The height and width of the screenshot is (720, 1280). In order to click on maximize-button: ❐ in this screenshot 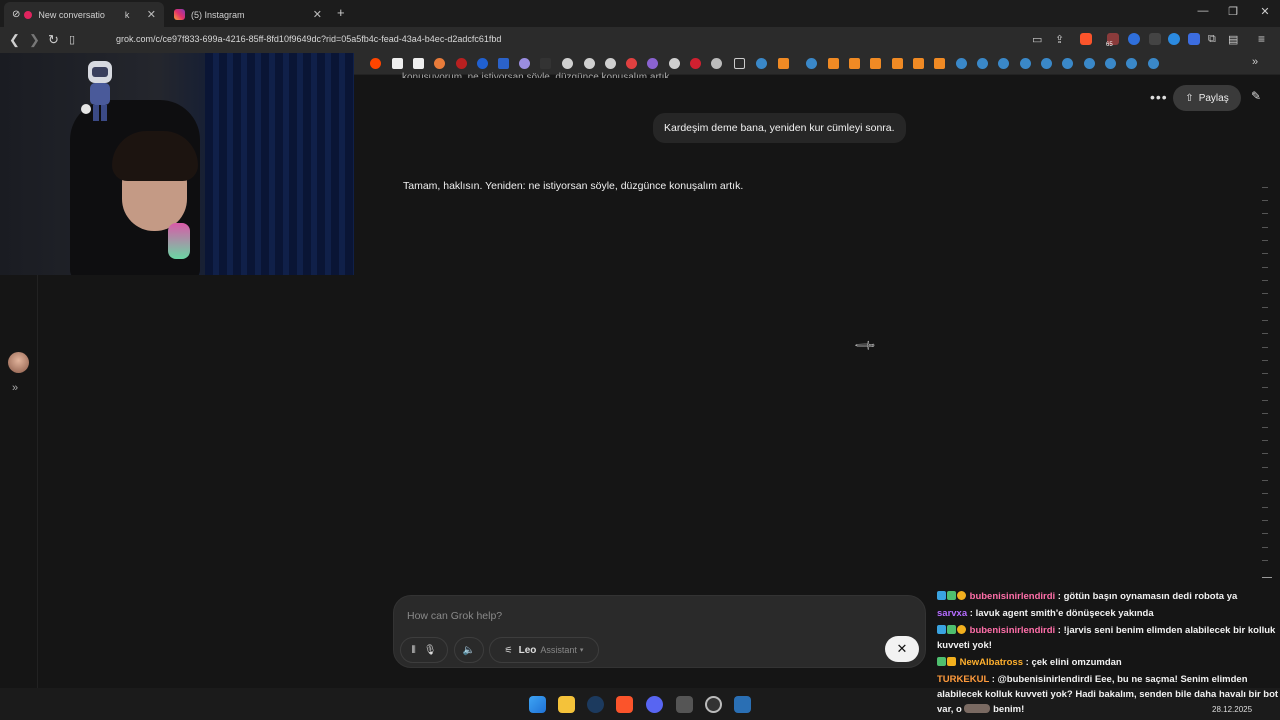, I will do `click(1233, 11)`.